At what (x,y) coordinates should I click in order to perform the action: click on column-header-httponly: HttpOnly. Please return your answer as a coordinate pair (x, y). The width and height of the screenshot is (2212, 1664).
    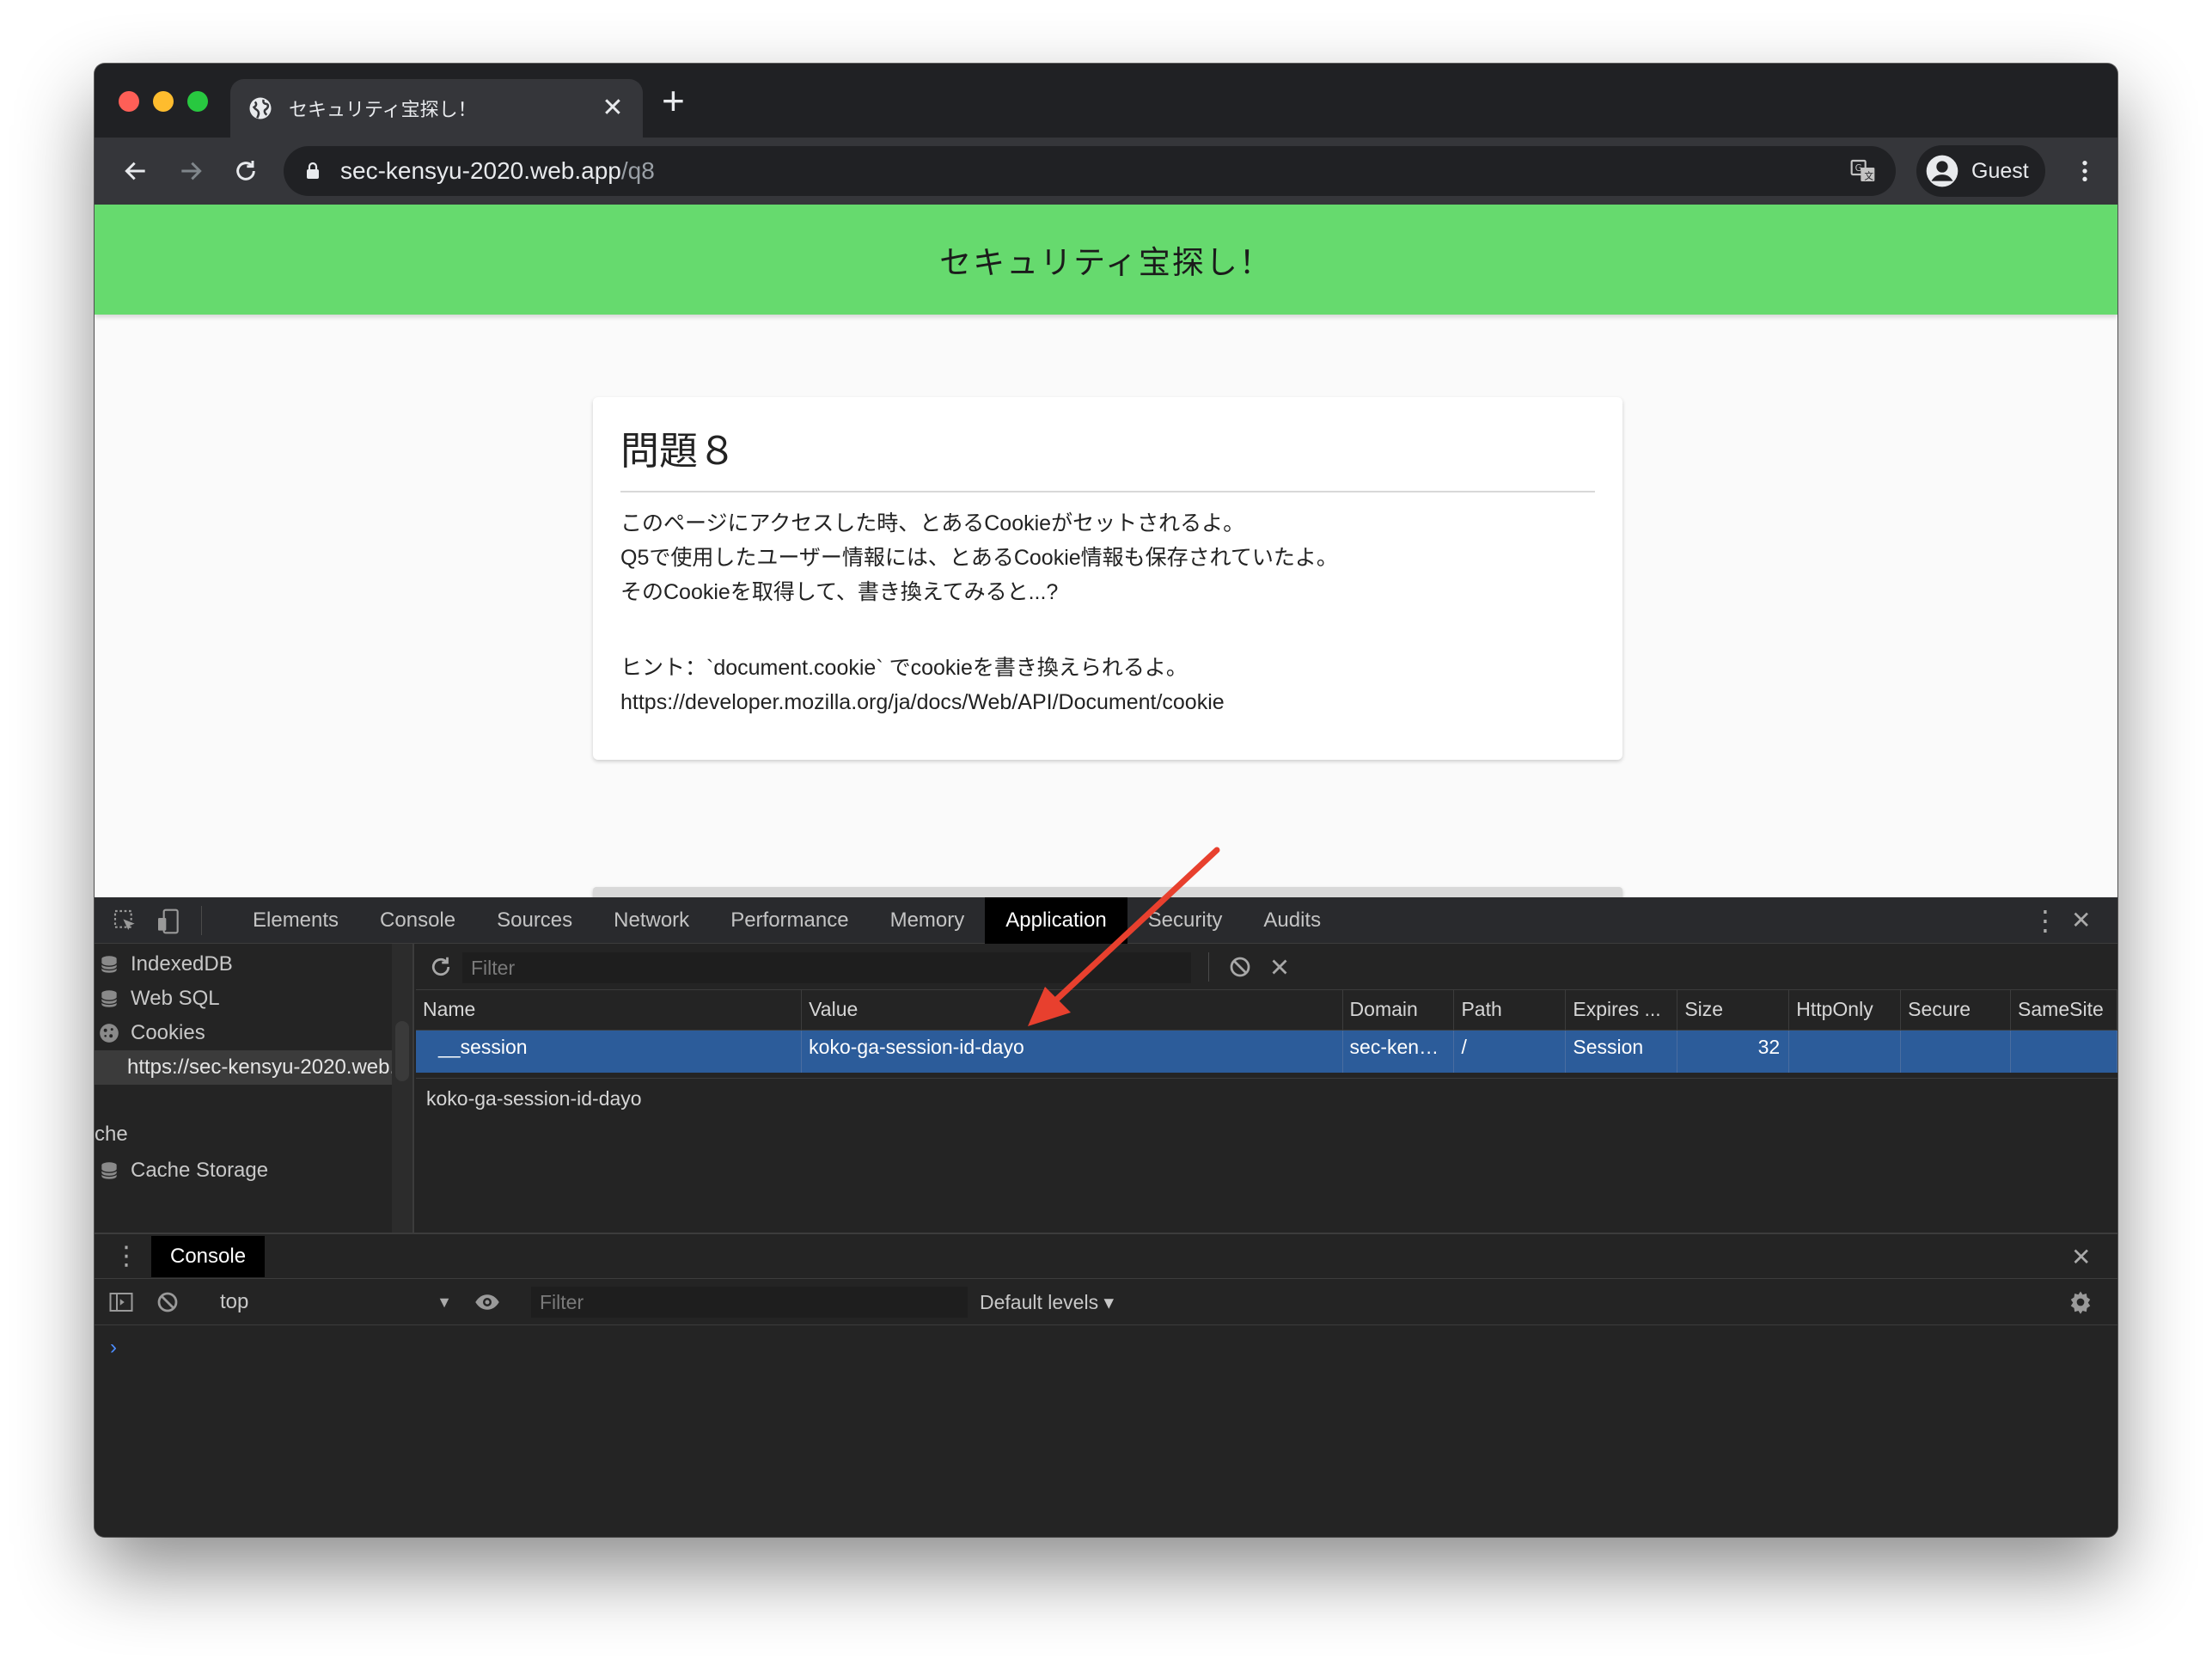
    Looking at the image, I should click on (1845, 1011).